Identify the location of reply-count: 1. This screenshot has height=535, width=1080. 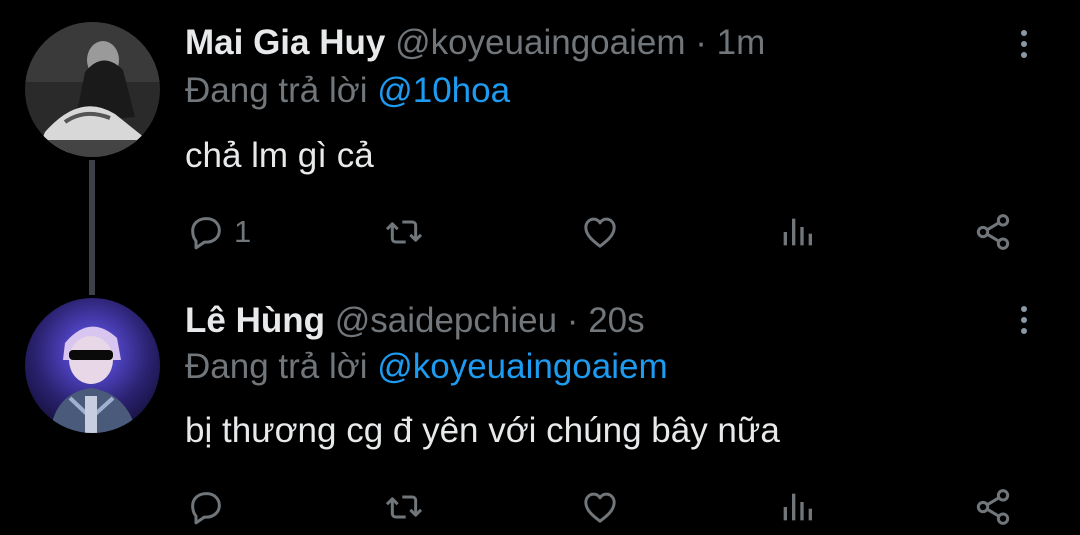
(243, 231).